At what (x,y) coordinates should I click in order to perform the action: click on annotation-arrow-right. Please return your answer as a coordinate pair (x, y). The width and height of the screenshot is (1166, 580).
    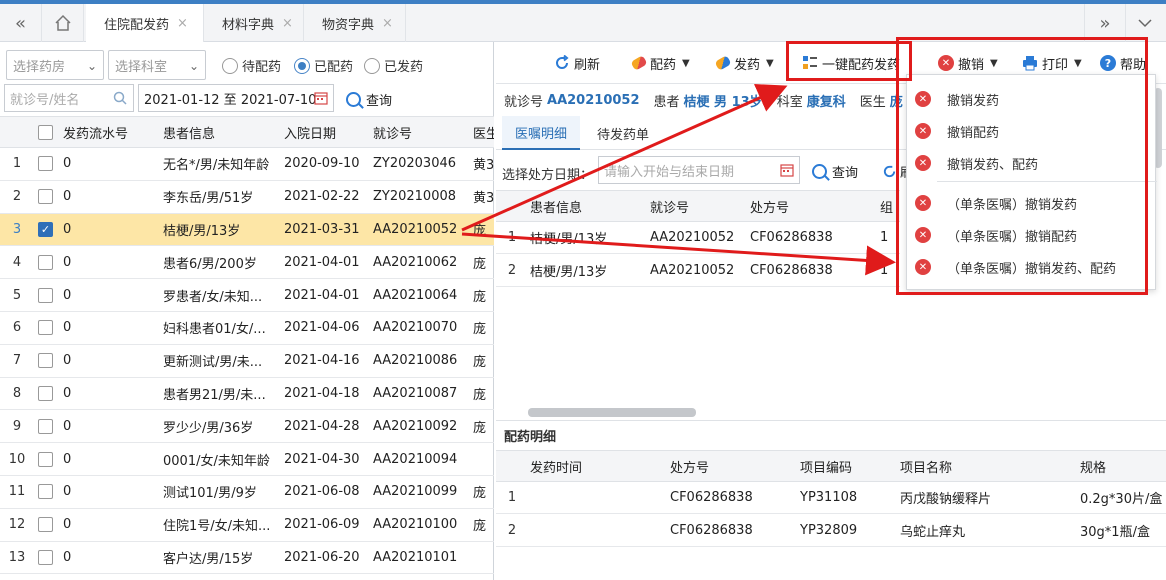
    Looking at the image, I should click on (678, 254).